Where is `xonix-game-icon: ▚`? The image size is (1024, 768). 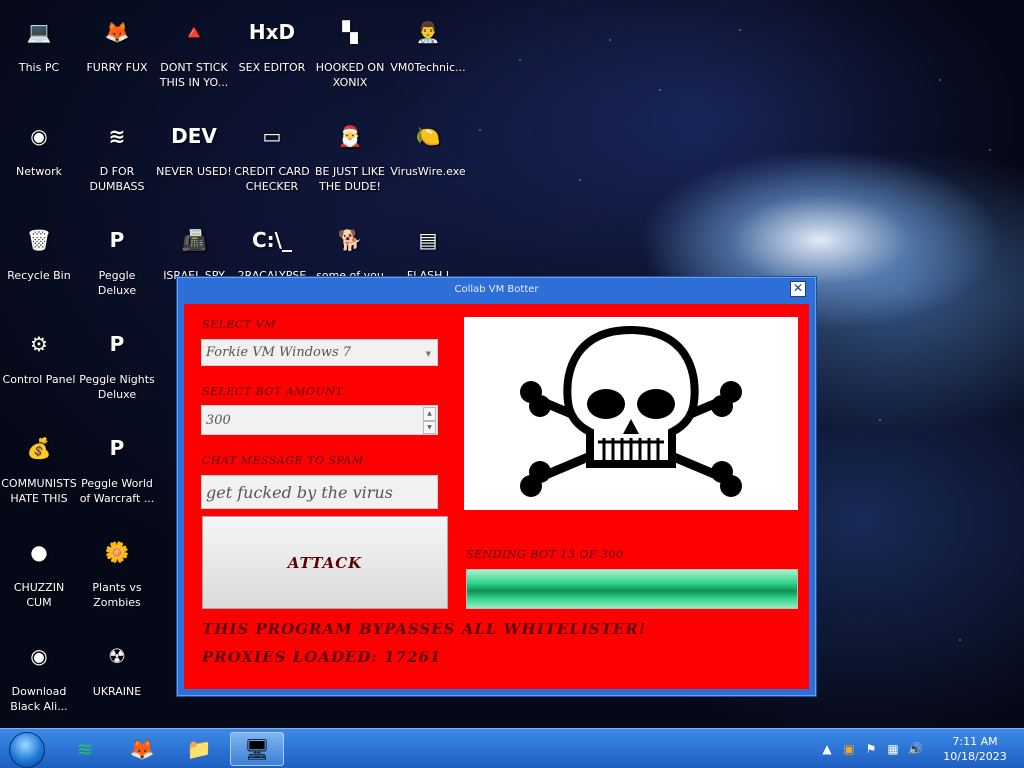
xonix-game-icon: ▚ is located at coordinates (350, 31).